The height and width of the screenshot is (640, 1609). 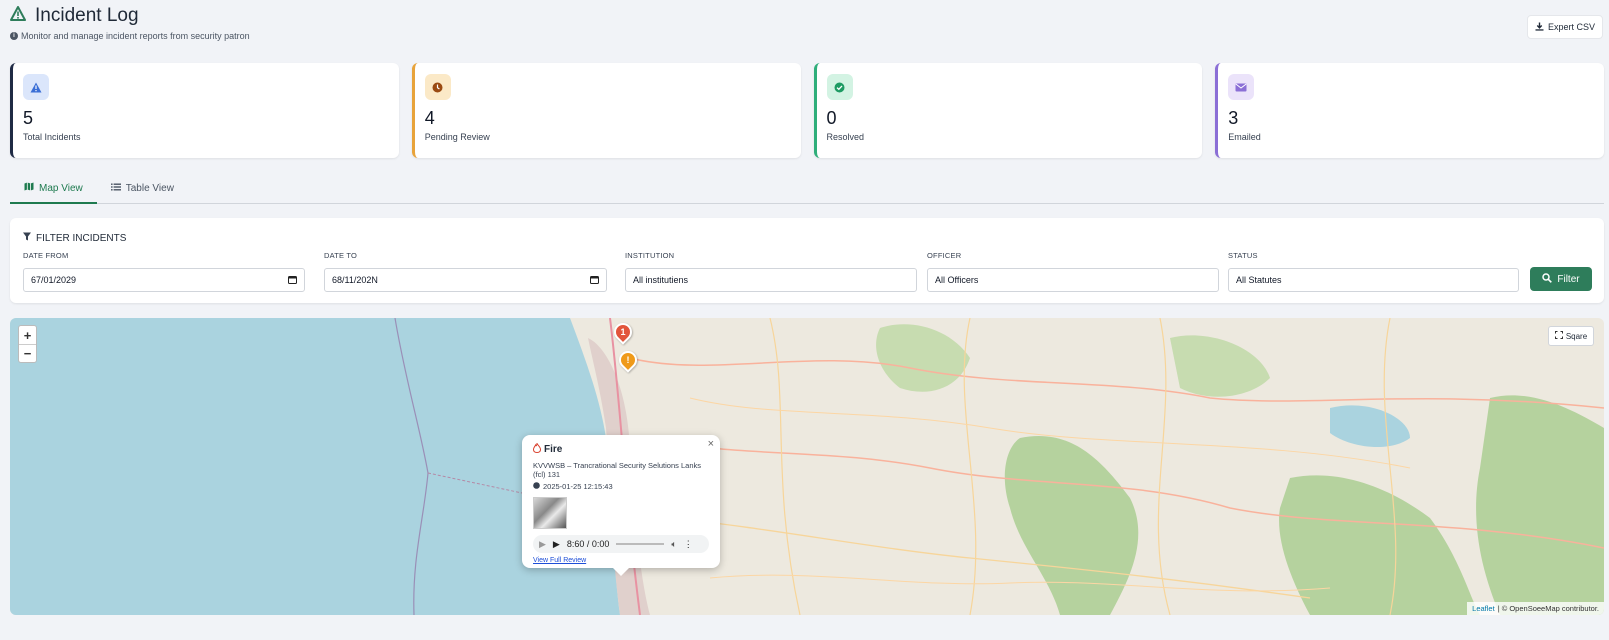 What do you see at coordinates (164, 280) in the screenshot?
I see `date-from-input: 67/01/2029` at bounding box center [164, 280].